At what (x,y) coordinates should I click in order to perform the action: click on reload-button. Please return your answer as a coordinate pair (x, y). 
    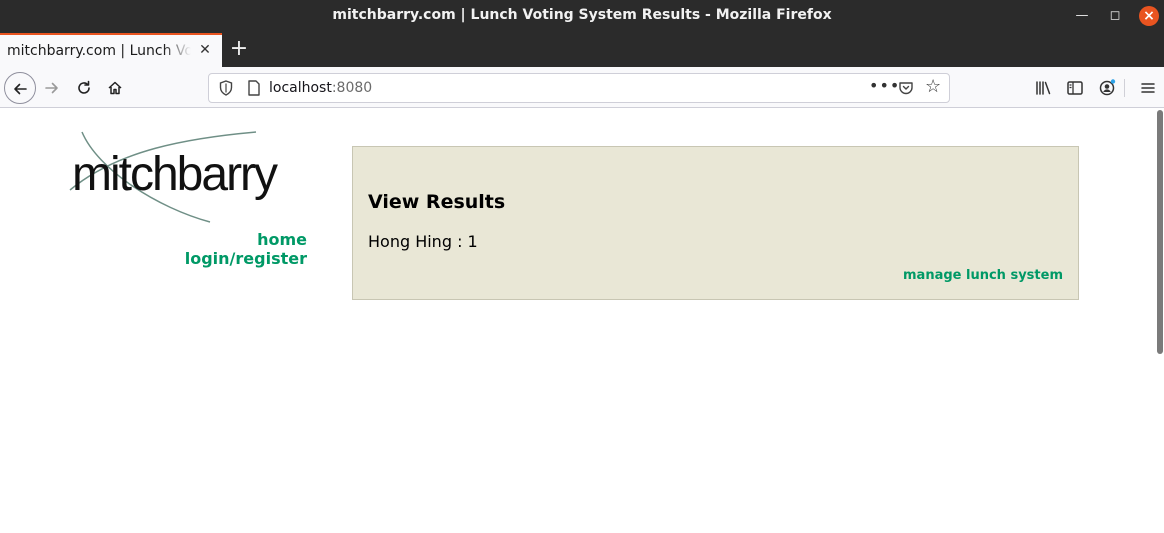
    Looking at the image, I should click on (84, 87).